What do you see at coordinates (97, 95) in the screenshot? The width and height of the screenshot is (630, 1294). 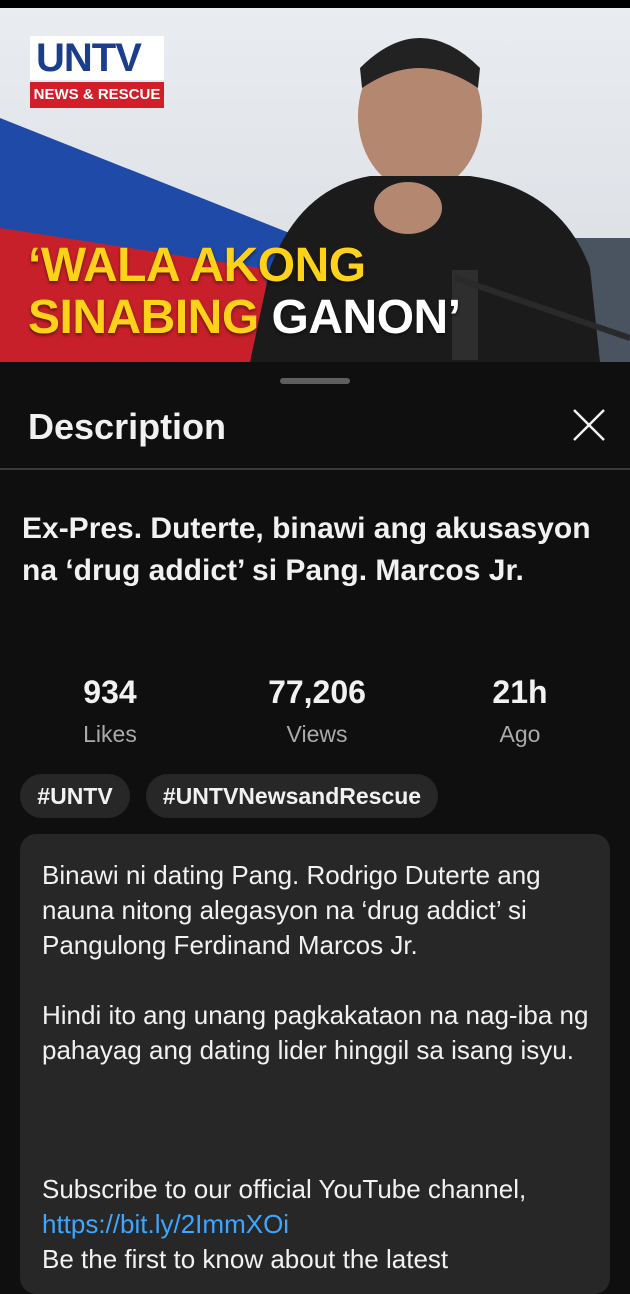 I see `logo-tag: NEWS & RESCUE` at bounding box center [97, 95].